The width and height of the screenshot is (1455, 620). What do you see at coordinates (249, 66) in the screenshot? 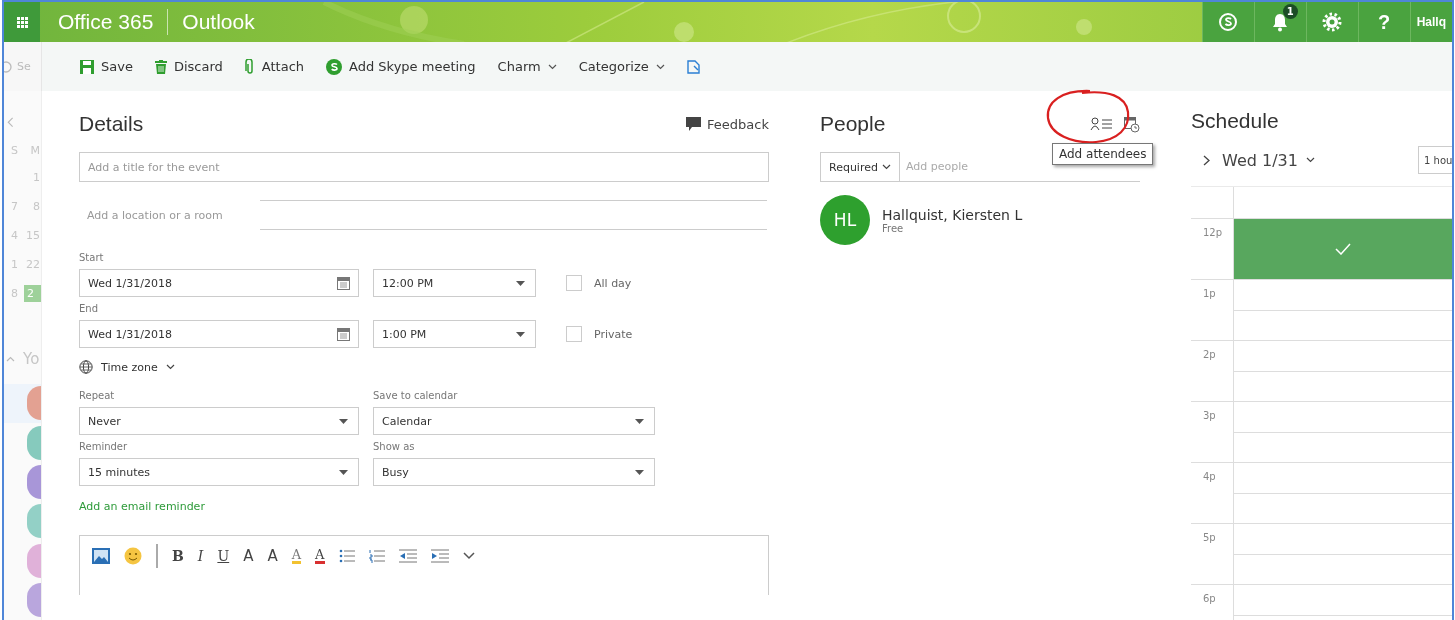
I see `paperclip-icon` at bounding box center [249, 66].